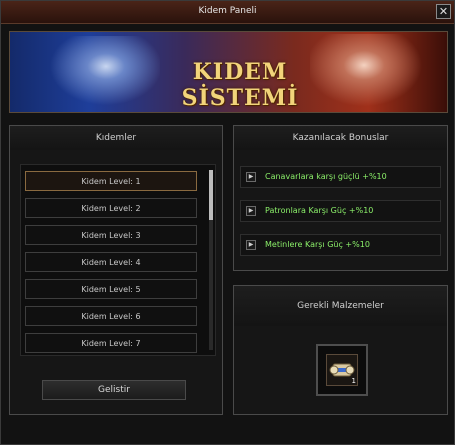 This screenshot has width=455, height=445. I want to click on level-item-1: Kidem Level: 1, so click(111, 181).